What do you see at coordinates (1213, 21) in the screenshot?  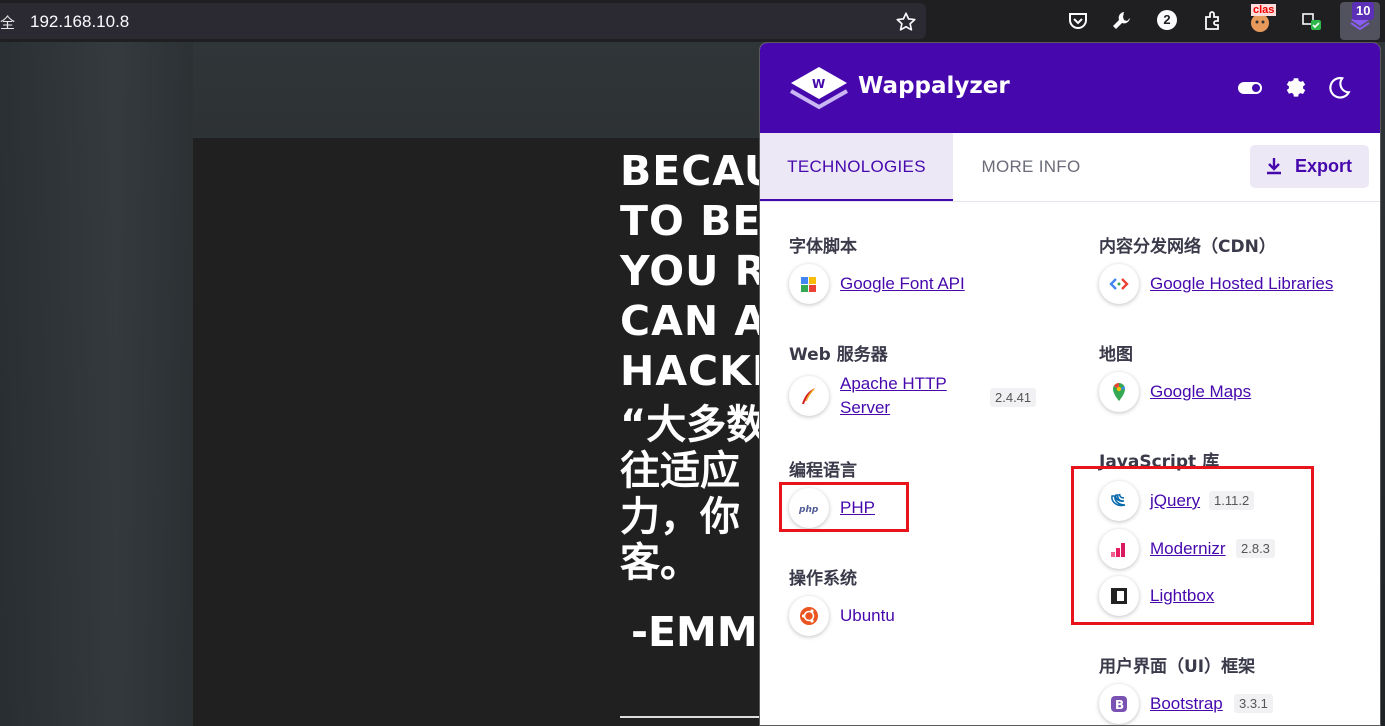 I see `puzzle-icon` at bounding box center [1213, 21].